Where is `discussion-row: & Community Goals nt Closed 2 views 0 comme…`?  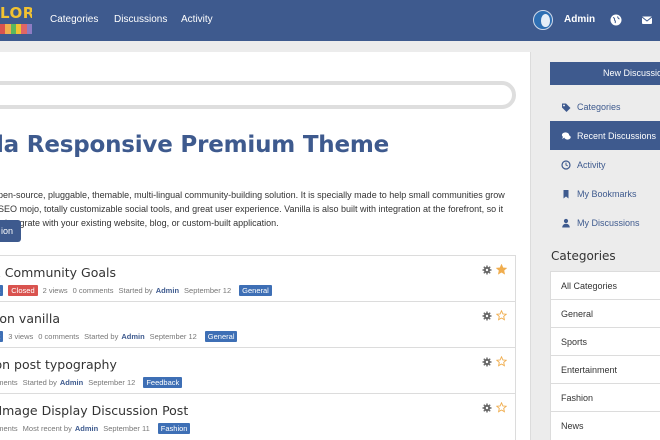
discussion-row: & Community Goals nt Closed 2 views 0 comme… is located at coordinates (257, 279).